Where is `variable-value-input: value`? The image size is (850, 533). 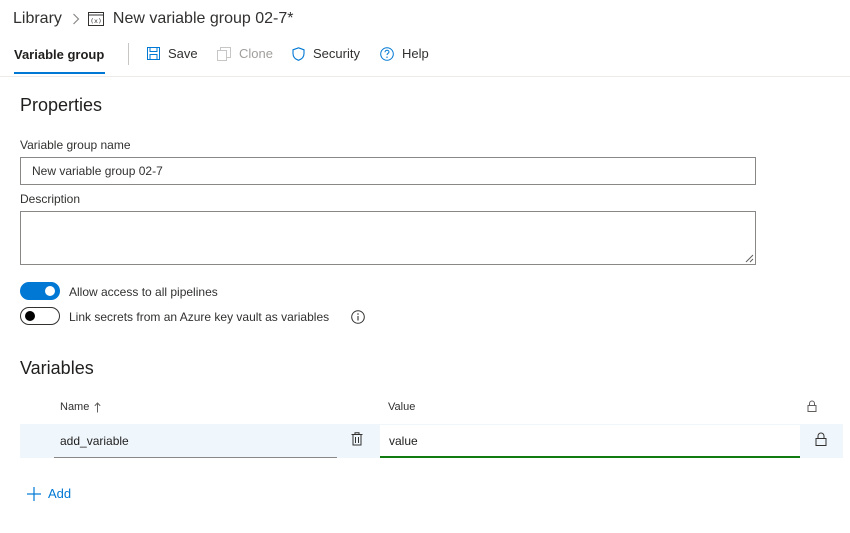
variable-value-input: value is located at coordinates (403, 441).